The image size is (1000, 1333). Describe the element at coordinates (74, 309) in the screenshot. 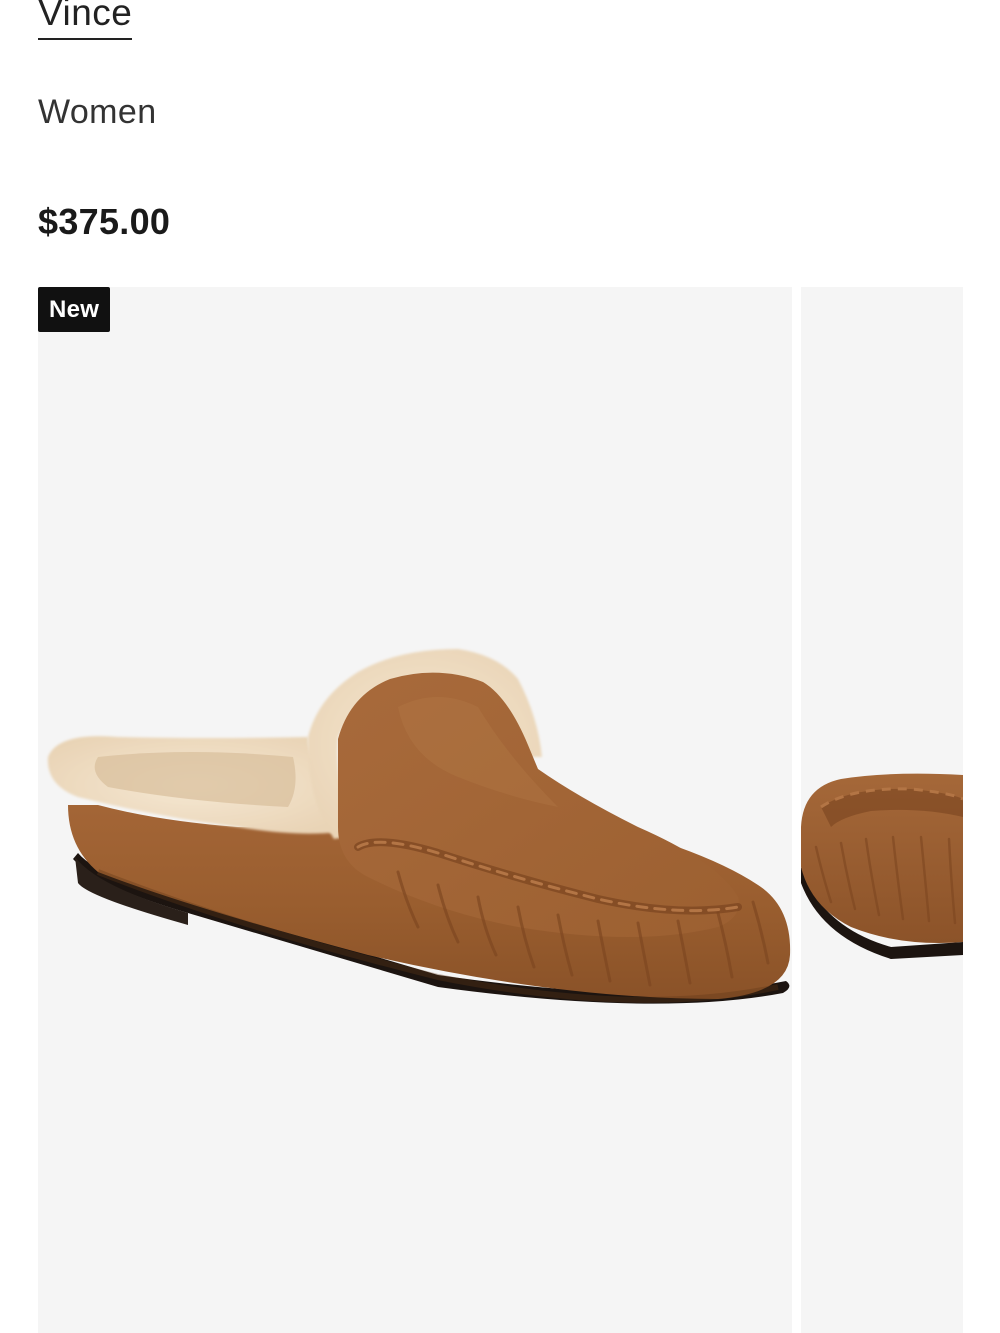

I see `new-badge: New` at that location.